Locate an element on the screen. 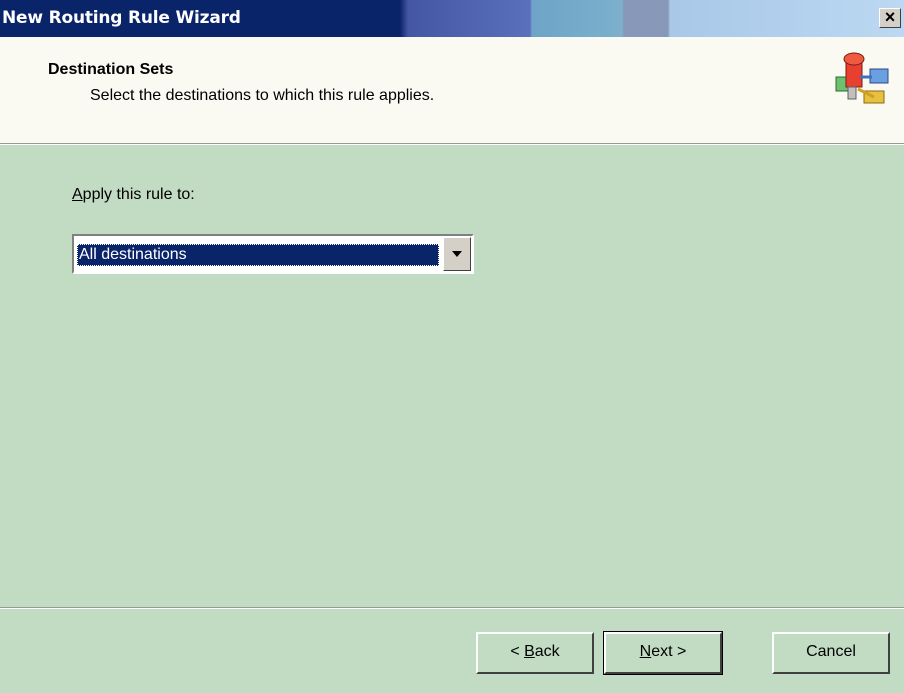 The width and height of the screenshot is (904, 693). window-title: New Routing Rule Wizard is located at coordinates (121, 18).